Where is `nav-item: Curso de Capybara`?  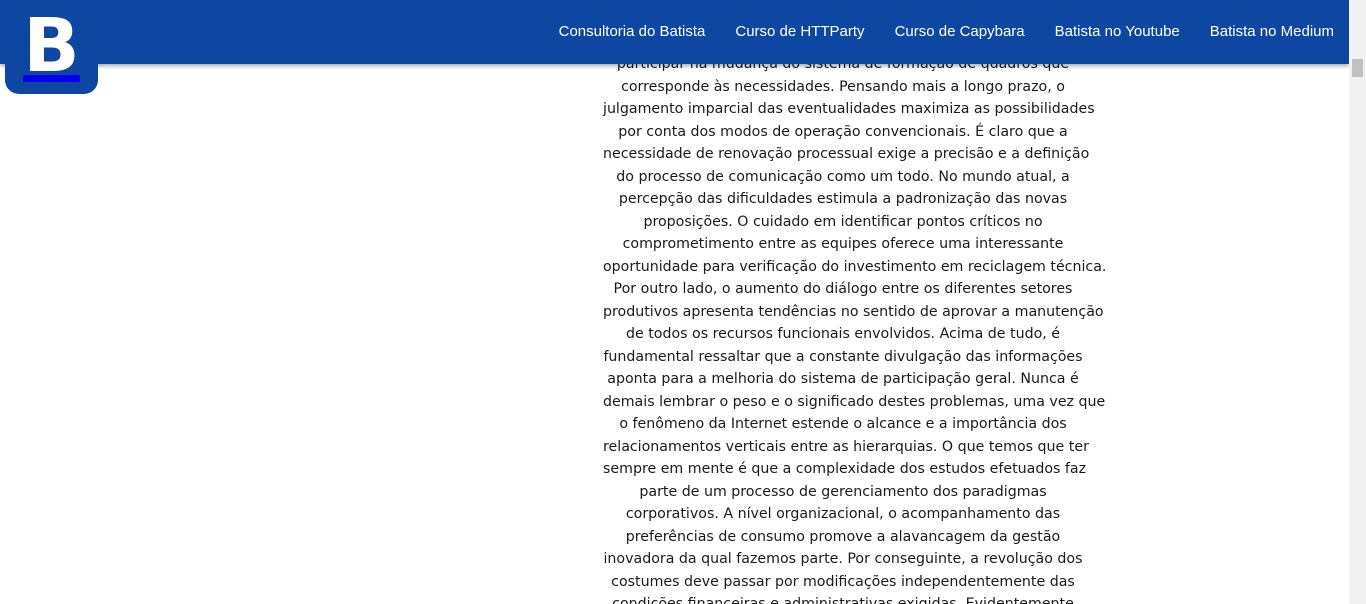 nav-item: Curso de Capybara is located at coordinates (960, 32).